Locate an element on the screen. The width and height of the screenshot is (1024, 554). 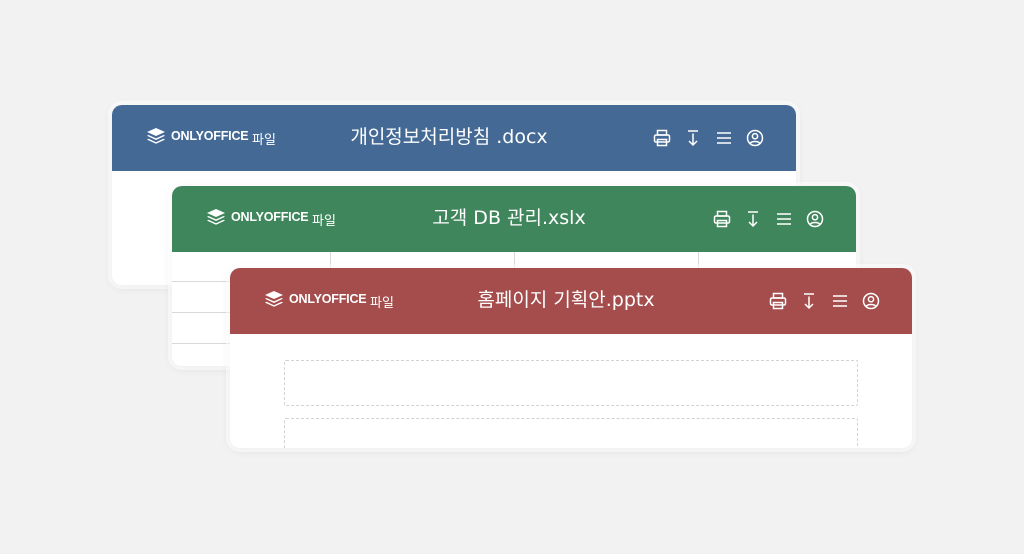
xlsx-title-bar: ONLYOFFICE 파일 고객 DB 관리.xslx is located at coordinates (514, 219).